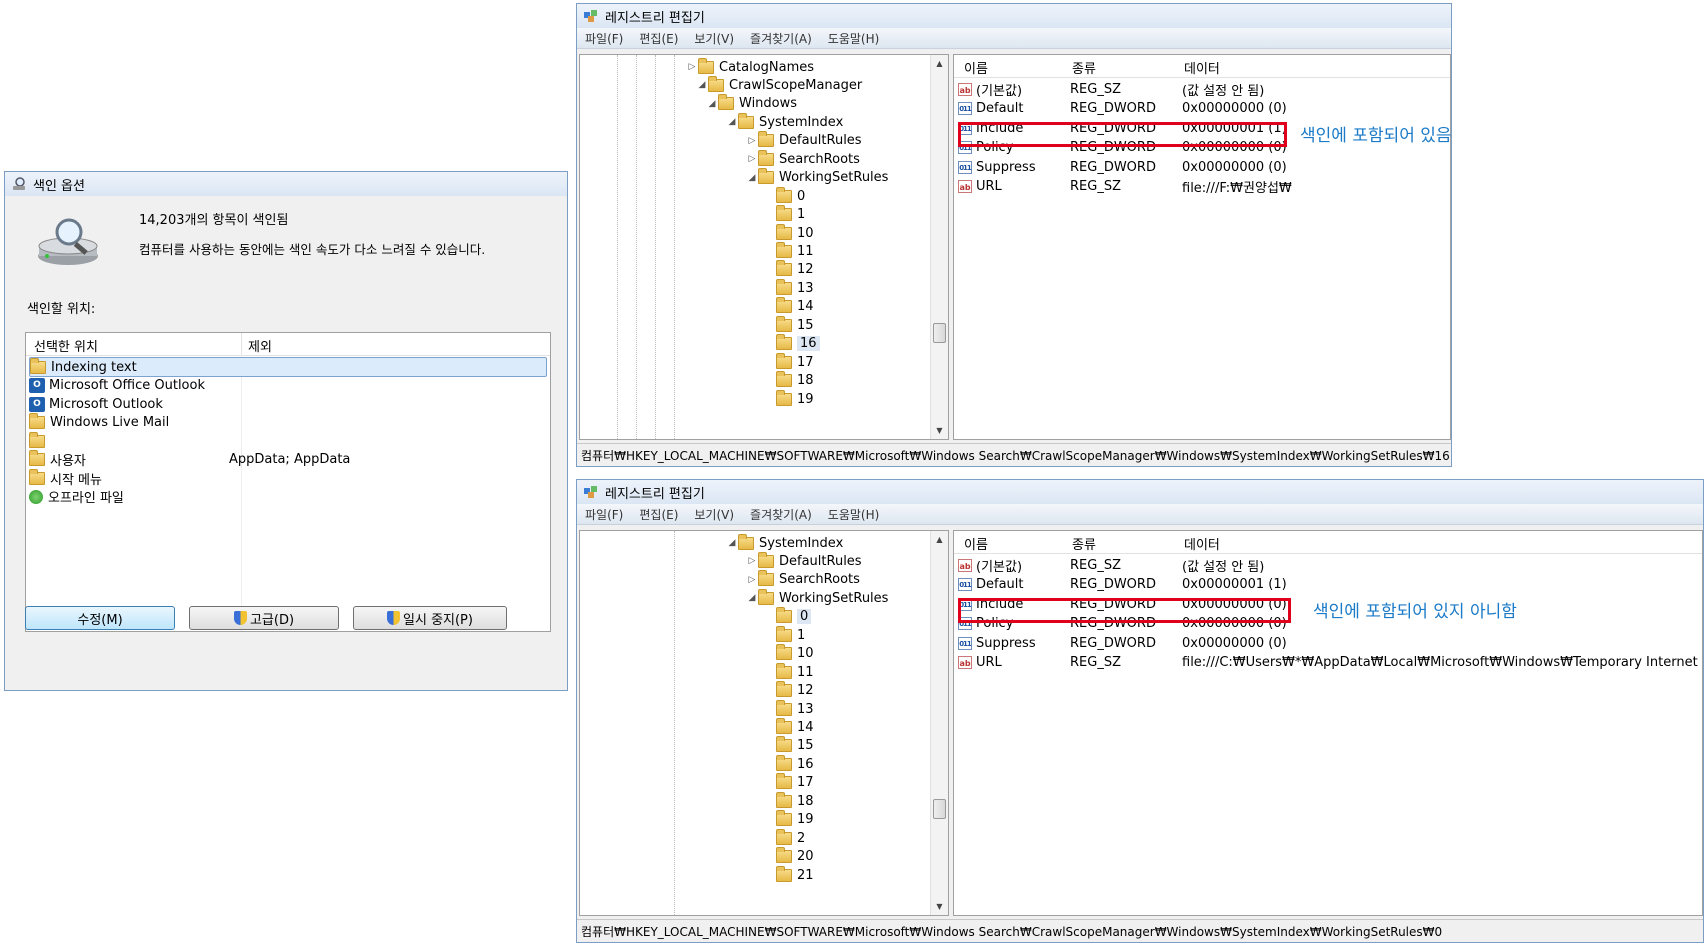 This screenshot has height=946, width=1707. I want to click on col-exclude: 제외, so click(260, 345).